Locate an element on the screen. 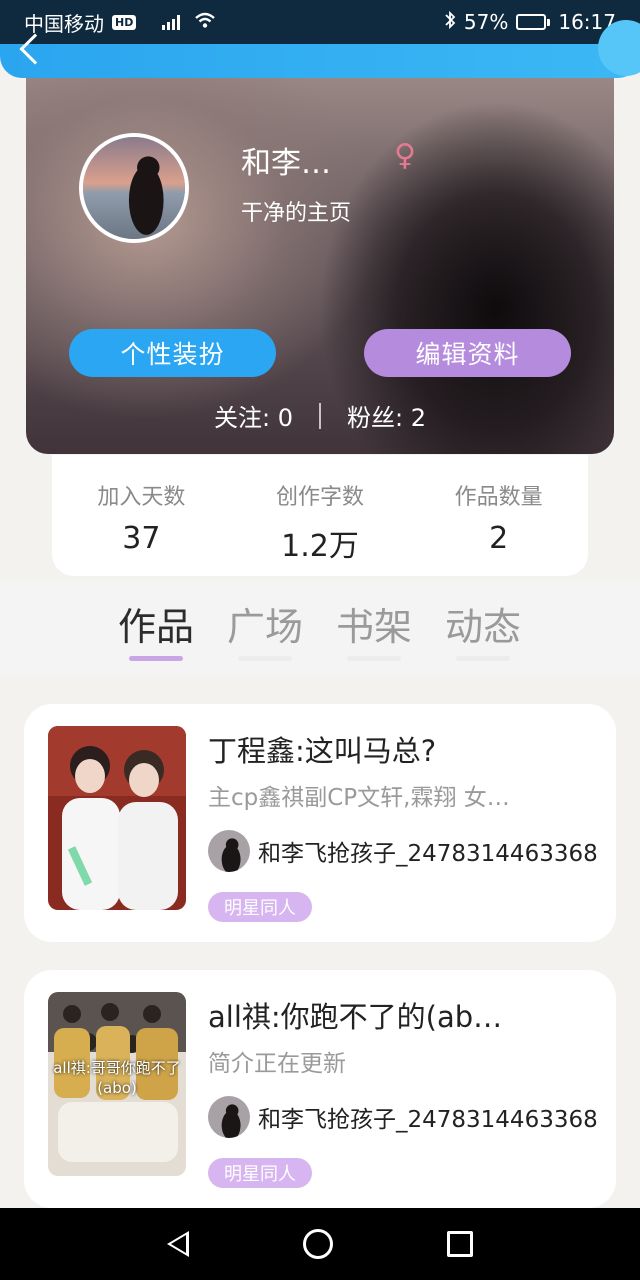  cover-caption: all祺:哥哥你跑不了(abo) is located at coordinates (117, 1078).